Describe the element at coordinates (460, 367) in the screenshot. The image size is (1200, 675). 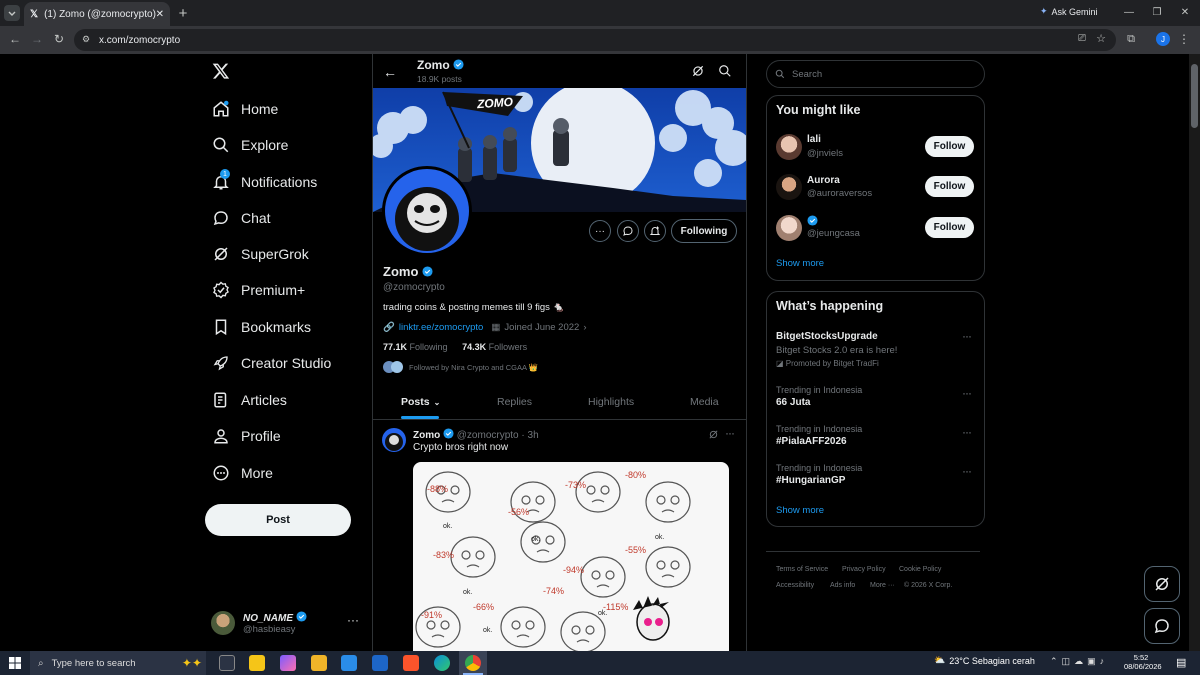
I see `followed-by-row: Followed by Nira Crypto and CGAA 👑` at that location.